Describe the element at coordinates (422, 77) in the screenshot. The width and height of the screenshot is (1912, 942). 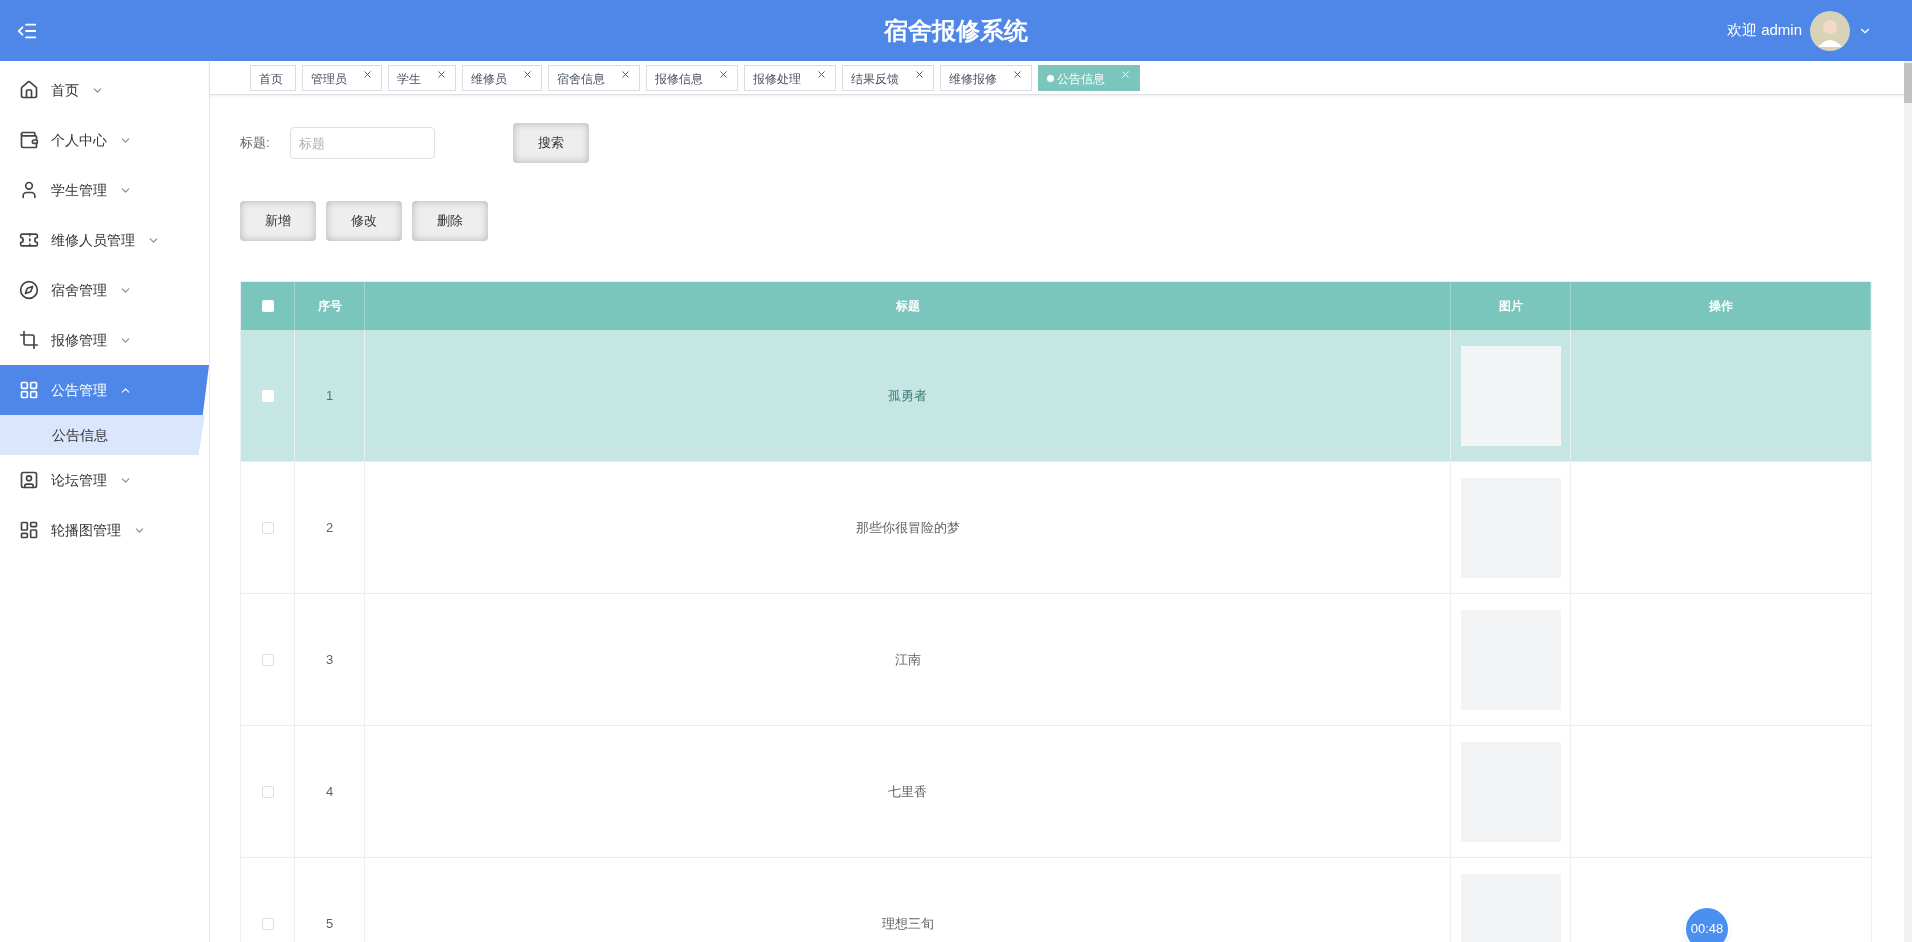
I see `tab: 学生` at that location.